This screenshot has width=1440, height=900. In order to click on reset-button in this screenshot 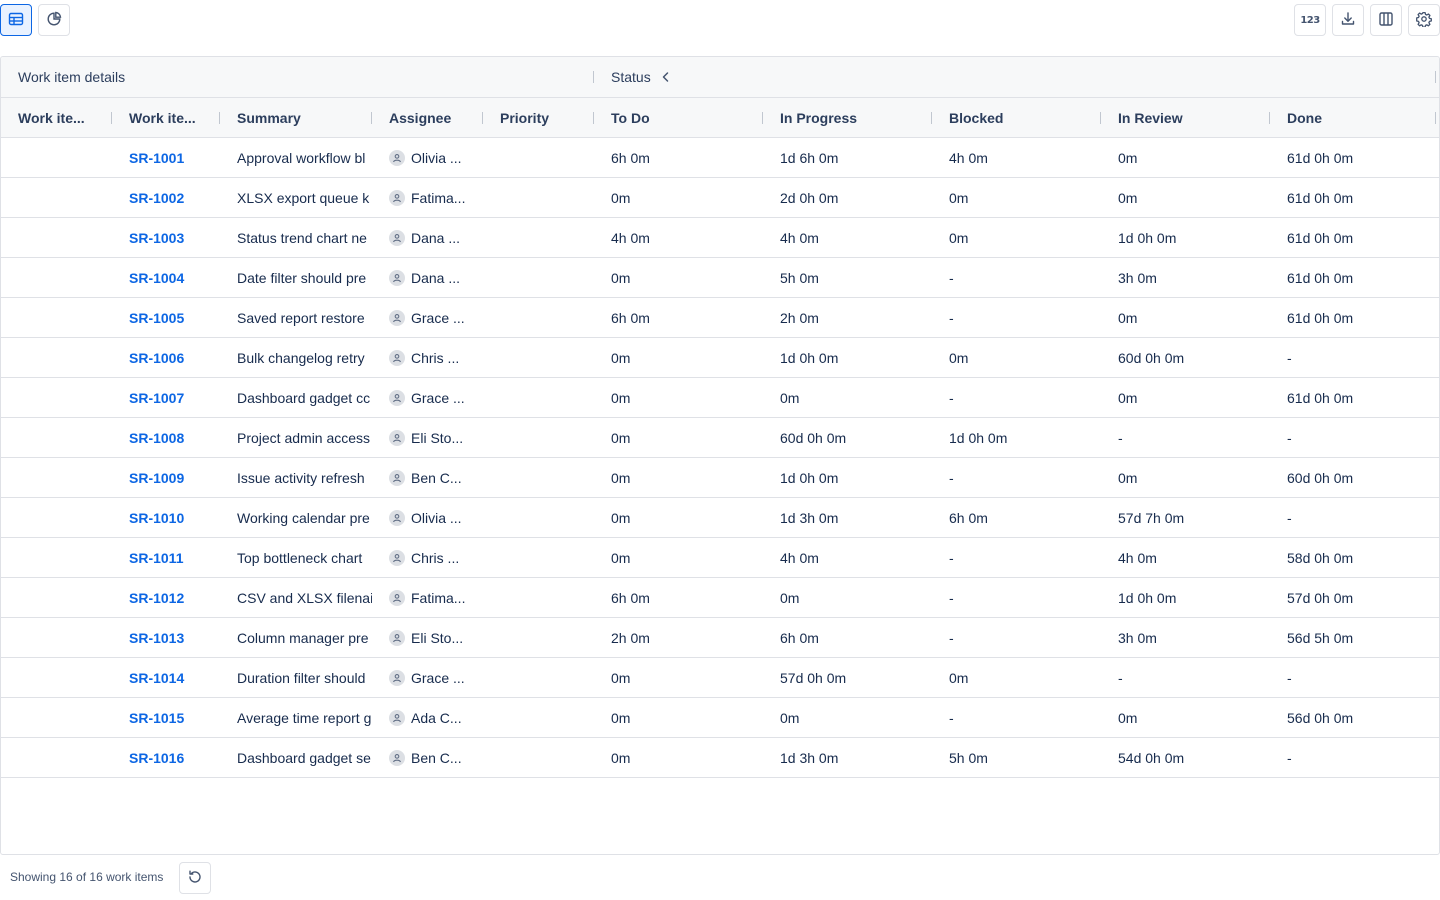, I will do `click(195, 878)`.